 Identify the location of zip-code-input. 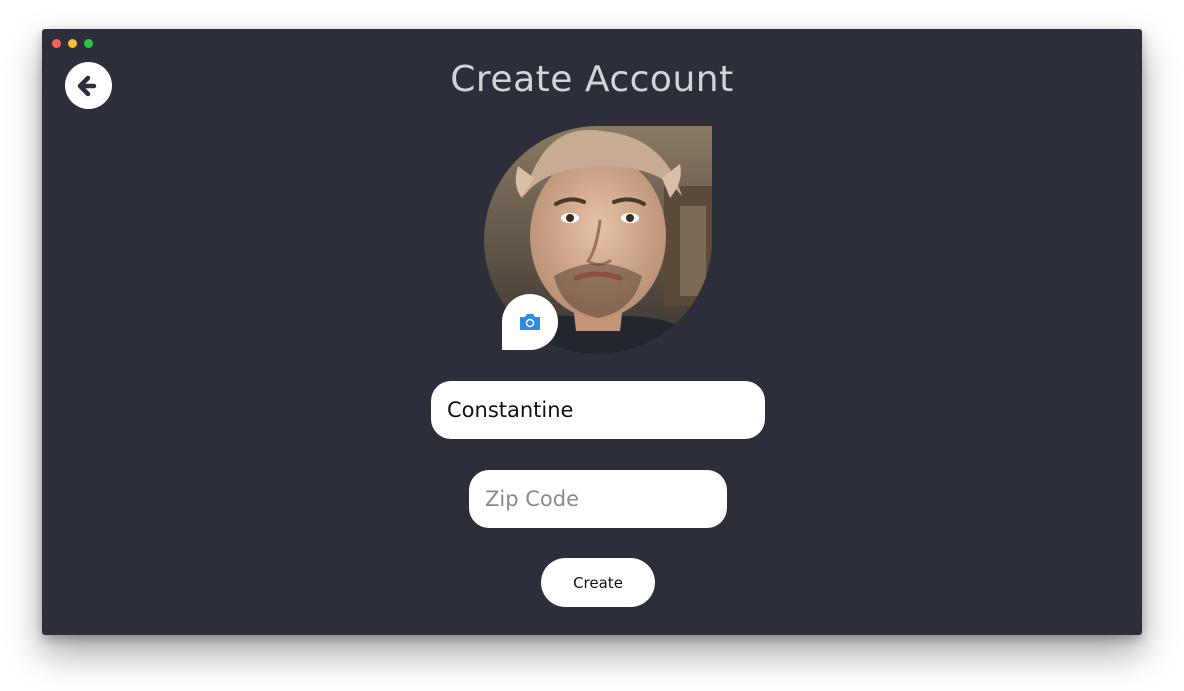
(598, 499).